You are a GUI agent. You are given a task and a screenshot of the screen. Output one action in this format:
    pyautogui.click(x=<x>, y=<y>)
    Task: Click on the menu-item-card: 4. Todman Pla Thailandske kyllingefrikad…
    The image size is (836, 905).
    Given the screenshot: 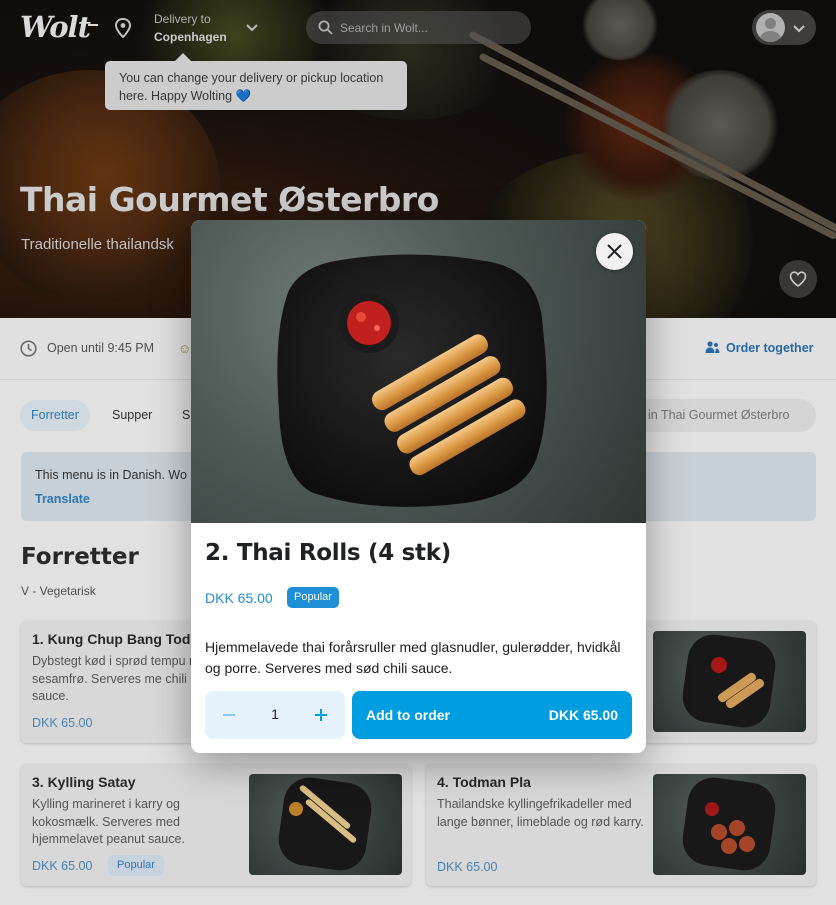 What is the action you would take?
    pyautogui.click(x=621, y=825)
    